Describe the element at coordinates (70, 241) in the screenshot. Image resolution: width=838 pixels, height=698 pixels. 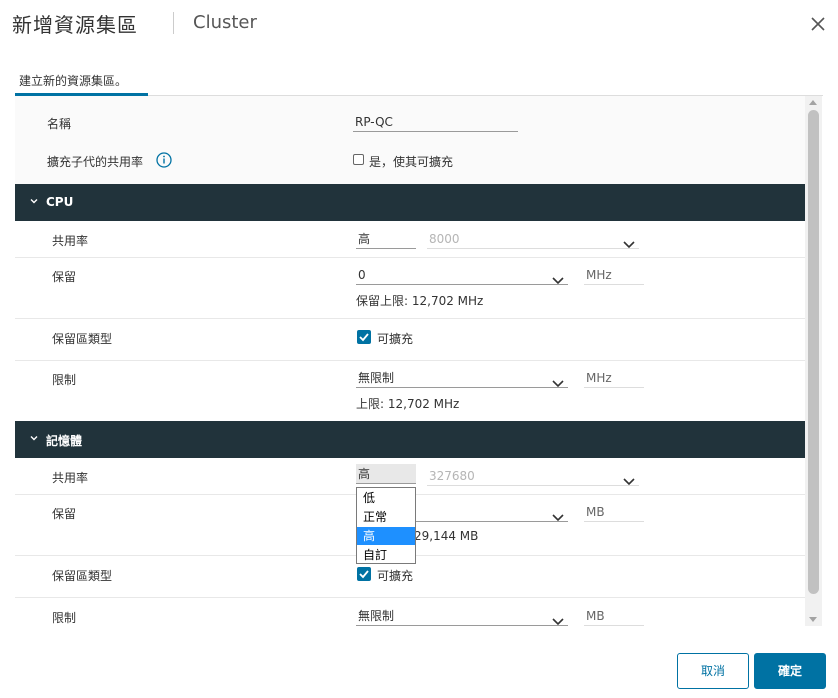
I see `cpu-shares-label: 共用率` at that location.